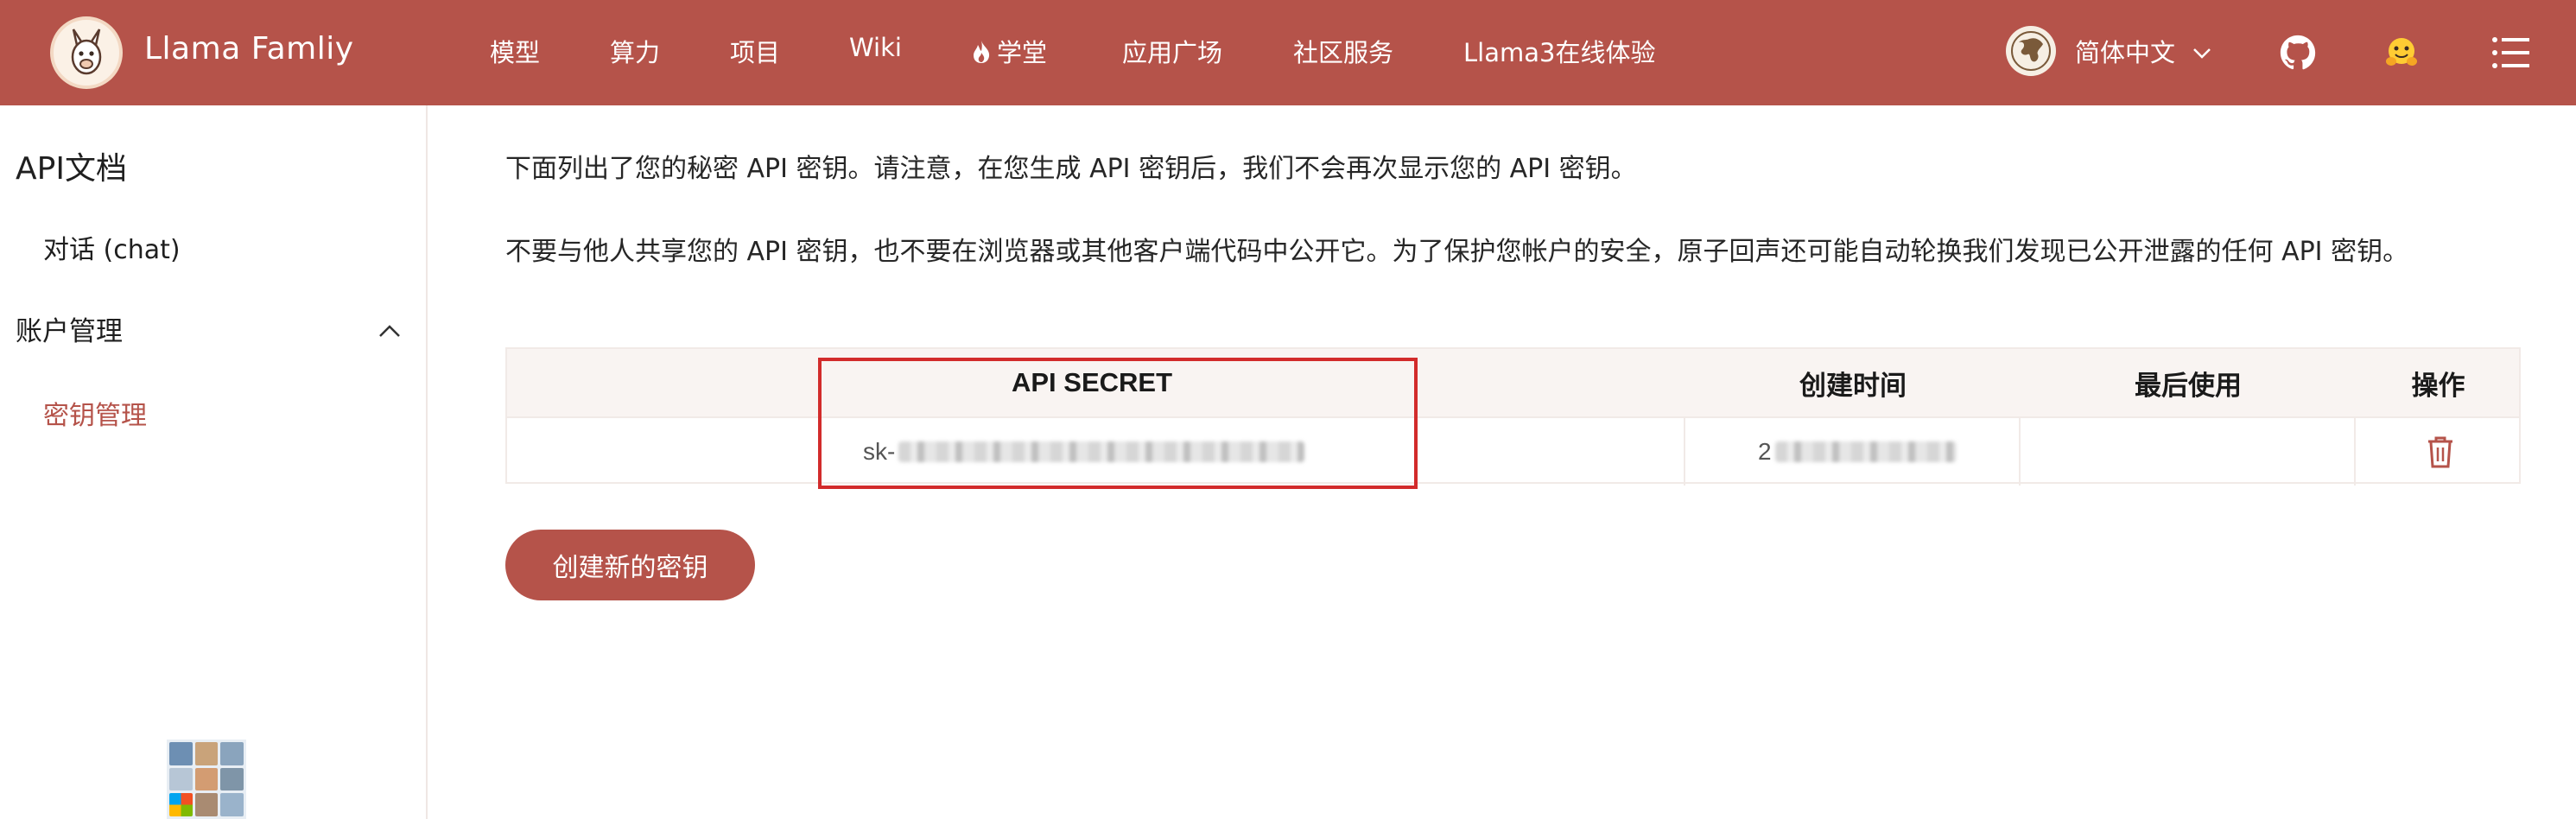  I want to click on api-keys-table: API SECRET 创建时间 最后使用 操作 sk- 2, so click(1513, 417).